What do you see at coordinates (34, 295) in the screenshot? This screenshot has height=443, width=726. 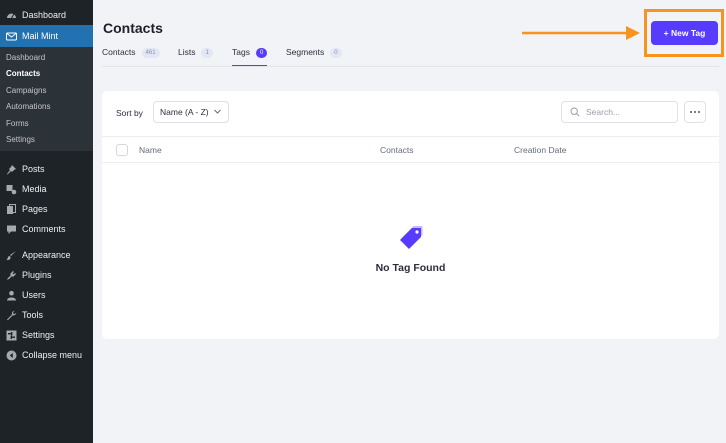 I see `sidebar-item-label: Users` at bounding box center [34, 295].